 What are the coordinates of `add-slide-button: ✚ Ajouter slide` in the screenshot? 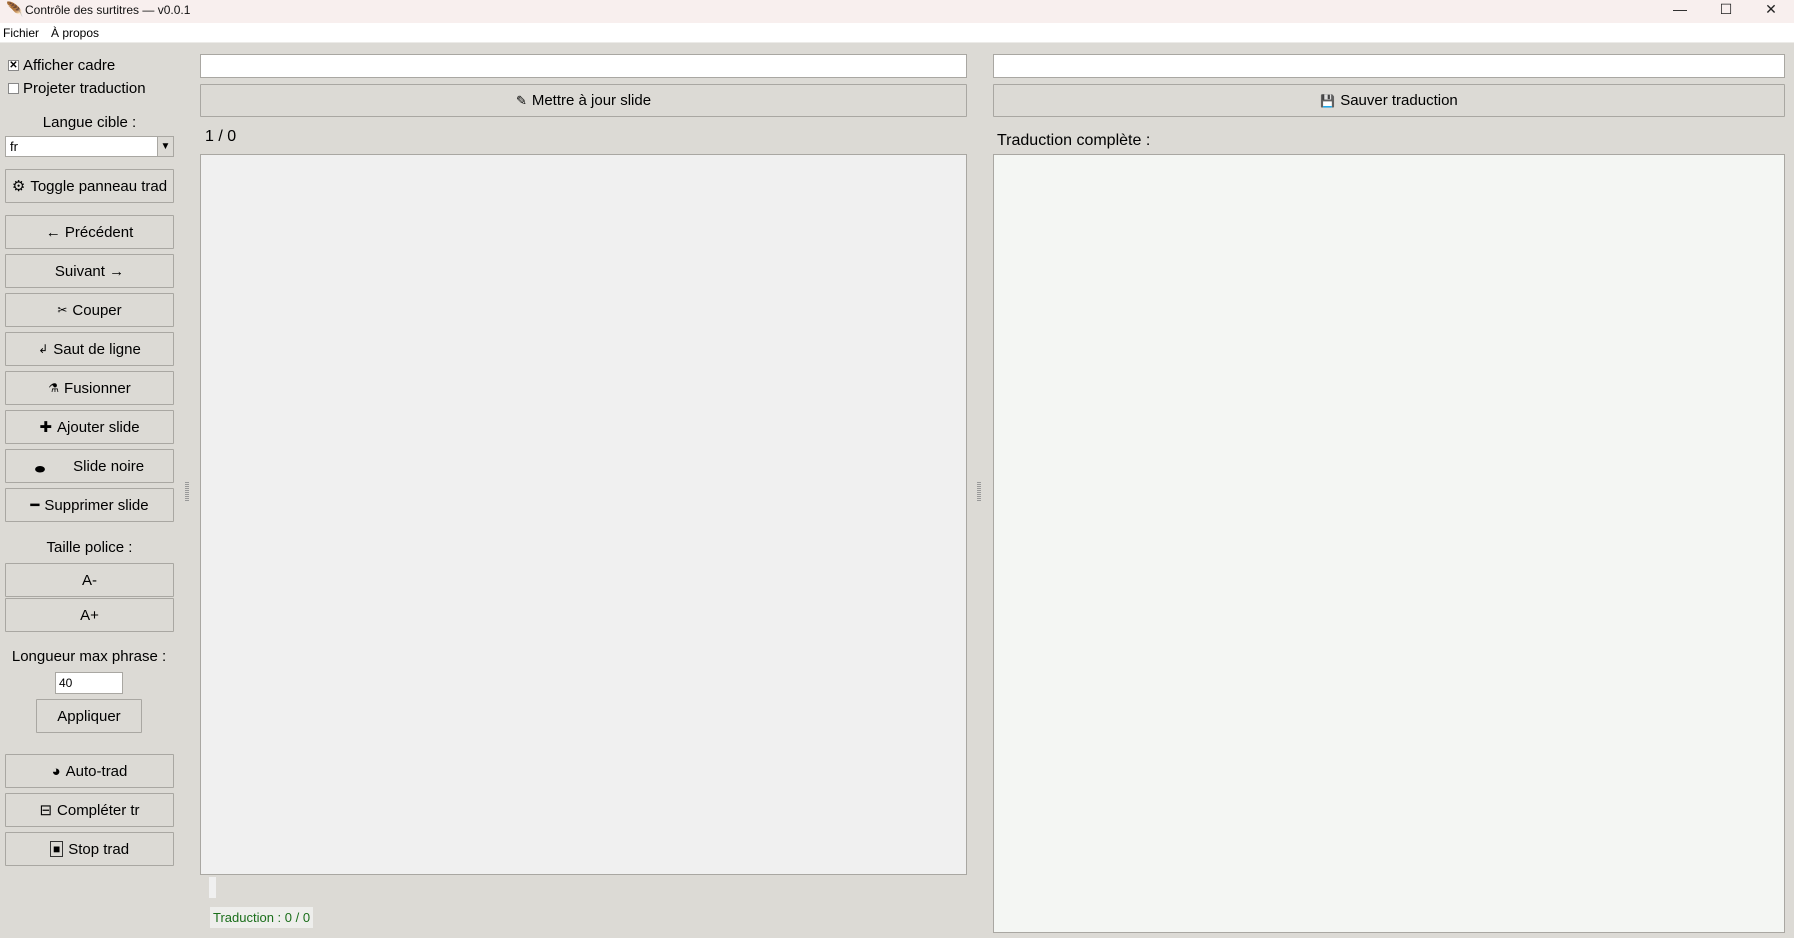 It's located at (89, 427).